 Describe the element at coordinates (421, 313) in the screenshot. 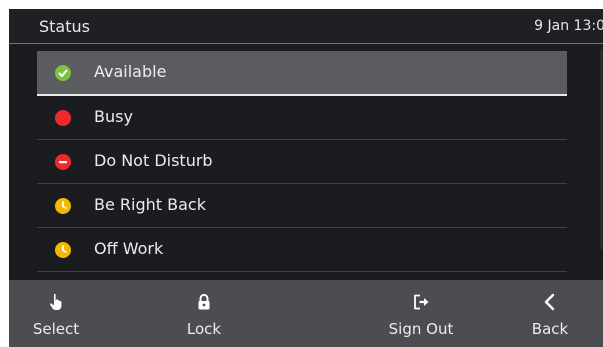

I see `sign-out-softkey: Sign Out` at that location.